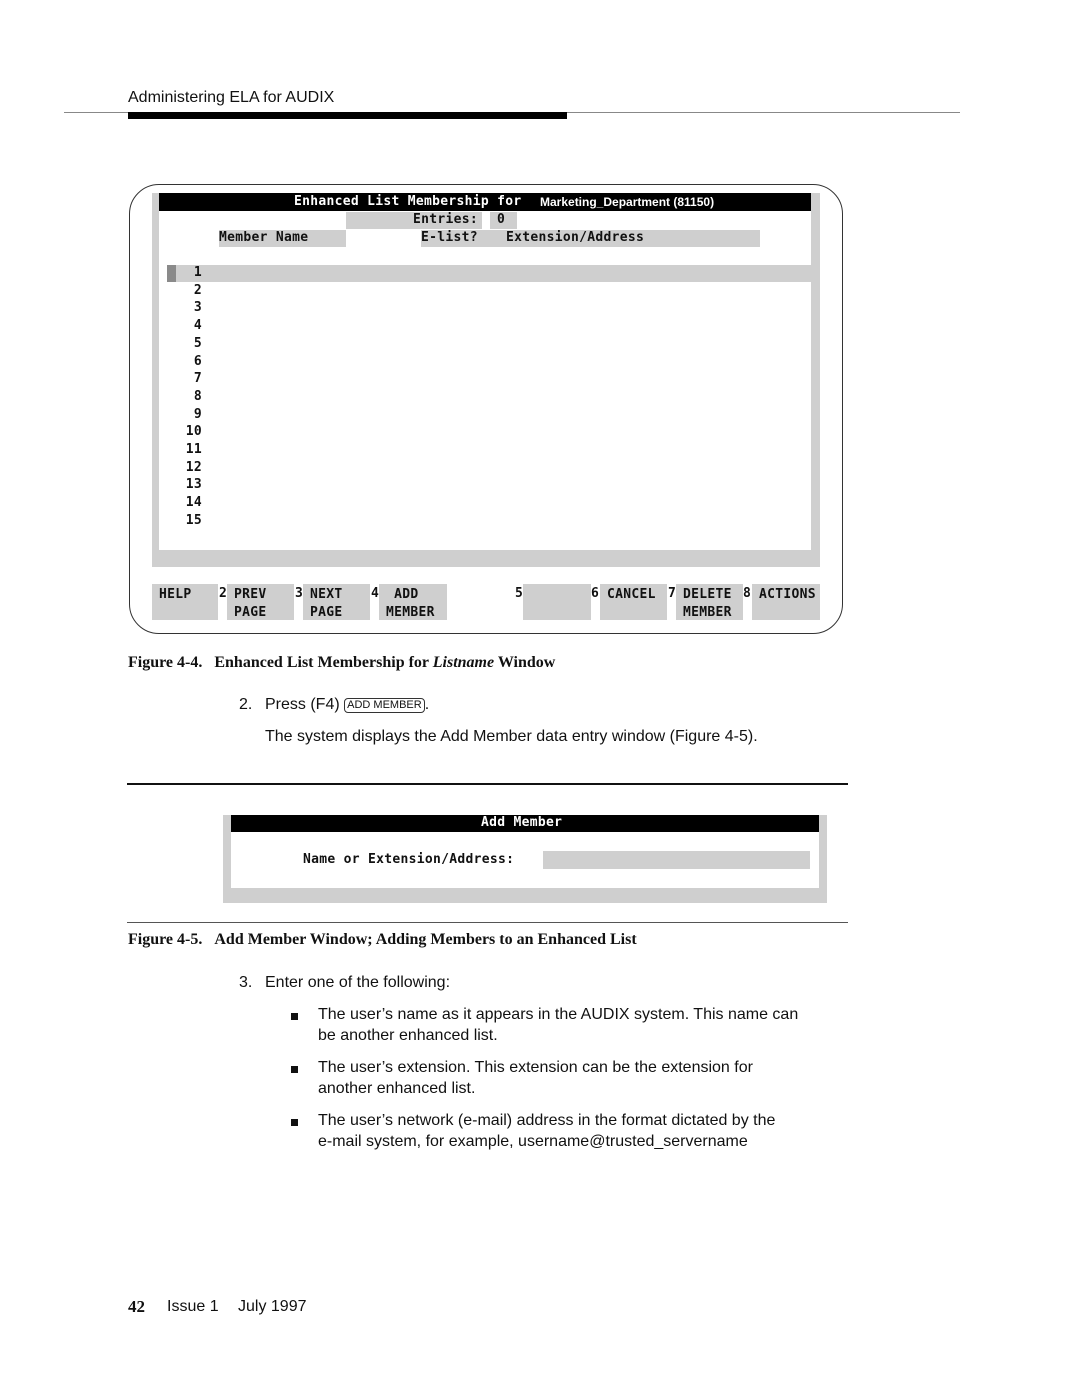  What do you see at coordinates (165, 662) in the screenshot?
I see `caption-prefix: Figure 4-4.` at bounding box center [165, 662].